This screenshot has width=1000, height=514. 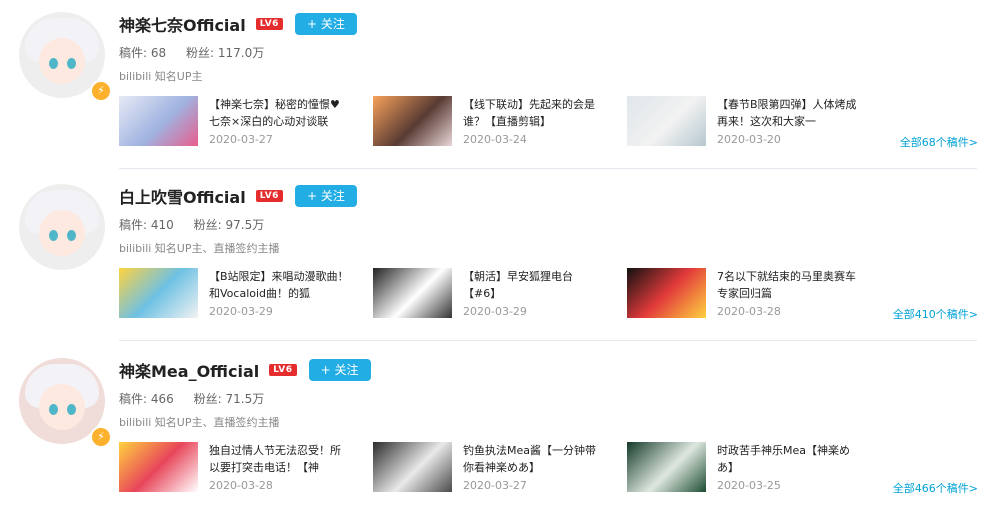 I want to click on video-item: 【神楽七奈】秘密的憧憬♥七奈×深白的心动对谈联 2020-03-27, so click(x=244, y=122).